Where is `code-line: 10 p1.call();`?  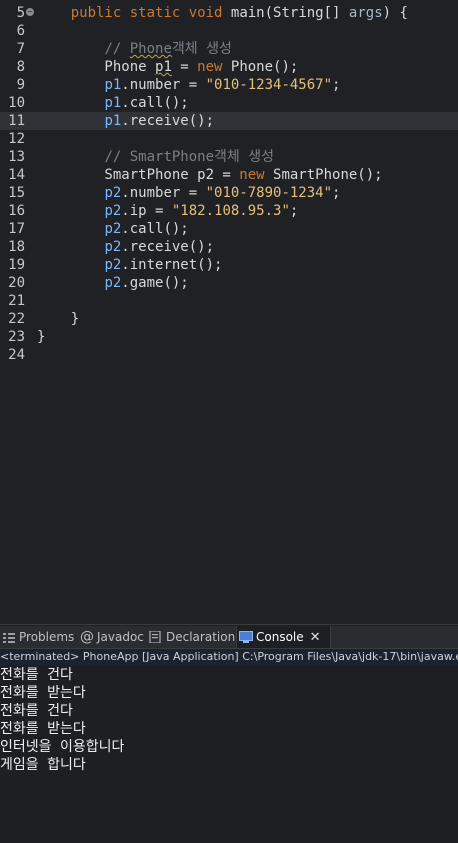 code-line: 10 p1.call(); is located at coordinates (229, 103).